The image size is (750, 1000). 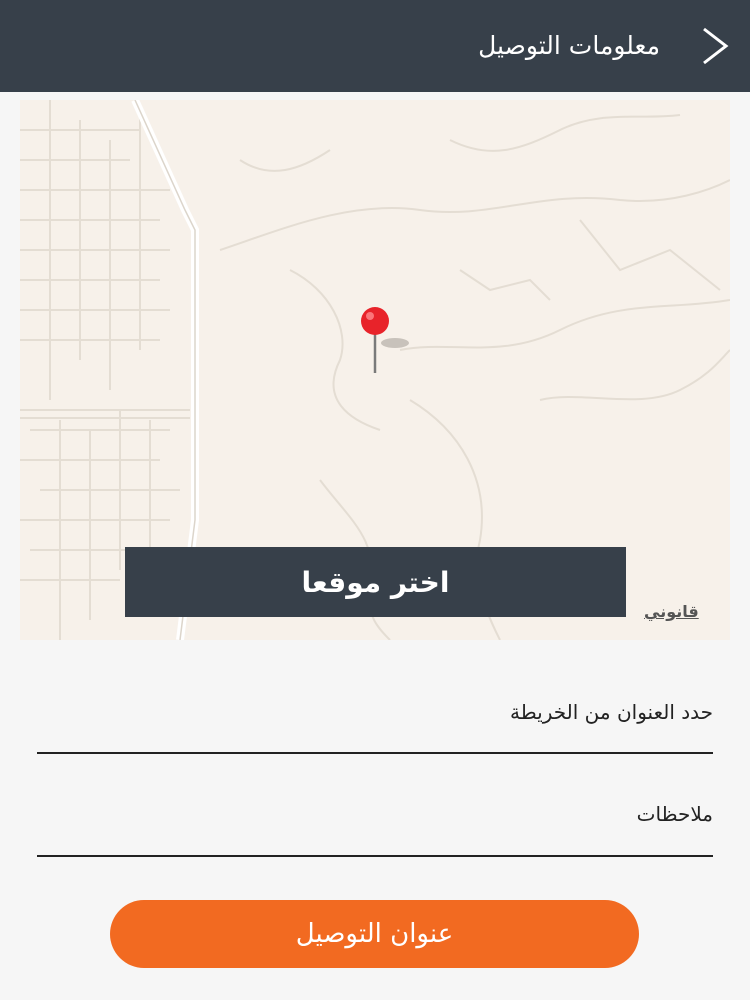 What do you see at coordinates (611, 712) in the screenshot?
I see `address-field-label: حدد العنوان من الخريطة` at bounding box center [611, 712].